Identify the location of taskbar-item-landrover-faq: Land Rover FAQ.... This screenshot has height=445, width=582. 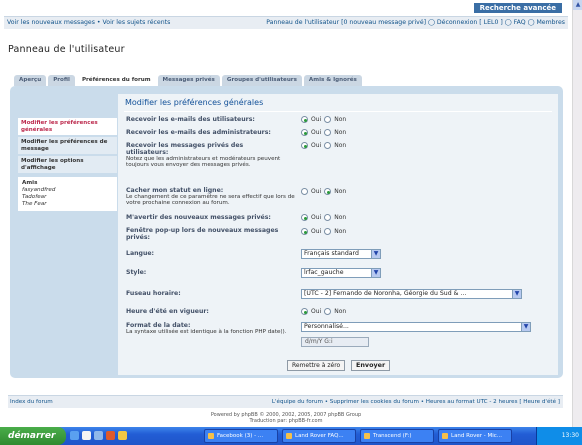
(319, 436).